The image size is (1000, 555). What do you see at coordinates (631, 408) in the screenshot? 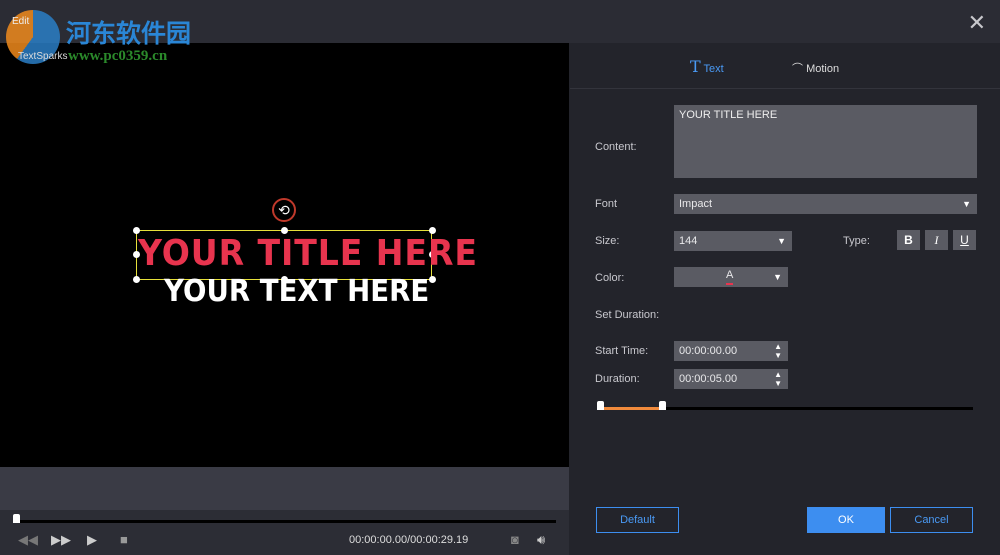
I see `duration-slider-range` at bounding box center [631, 408].